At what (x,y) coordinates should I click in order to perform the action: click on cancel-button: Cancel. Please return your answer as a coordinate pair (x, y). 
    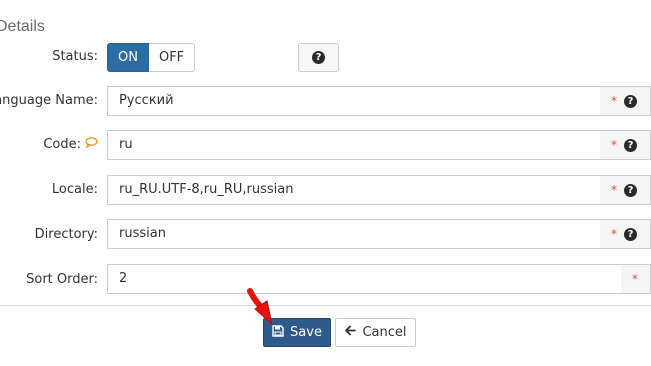
    Looking at the image, I should click on (375, 332).